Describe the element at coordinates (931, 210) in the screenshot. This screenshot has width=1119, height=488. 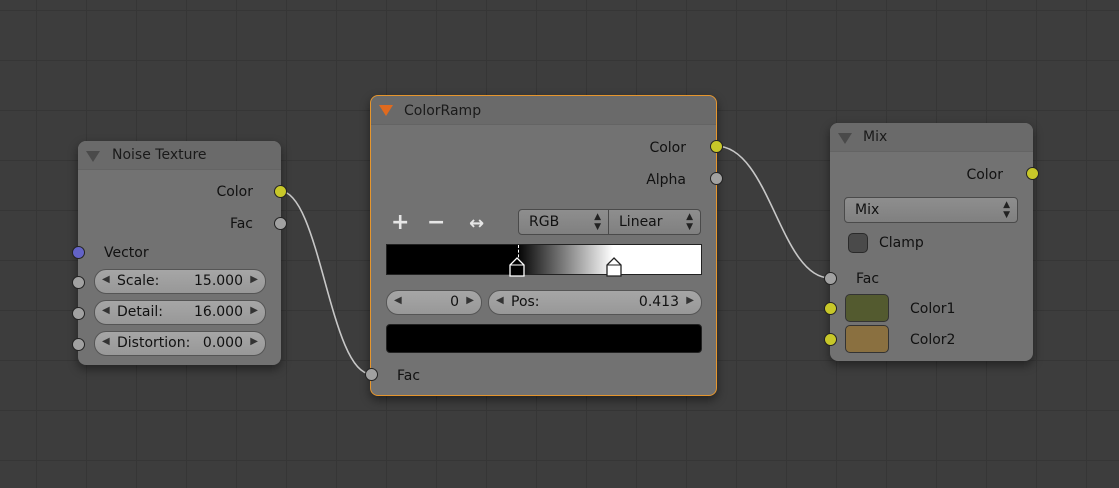
I see `blend-mode-dropdown: Mix ▲ ▼` at that location.